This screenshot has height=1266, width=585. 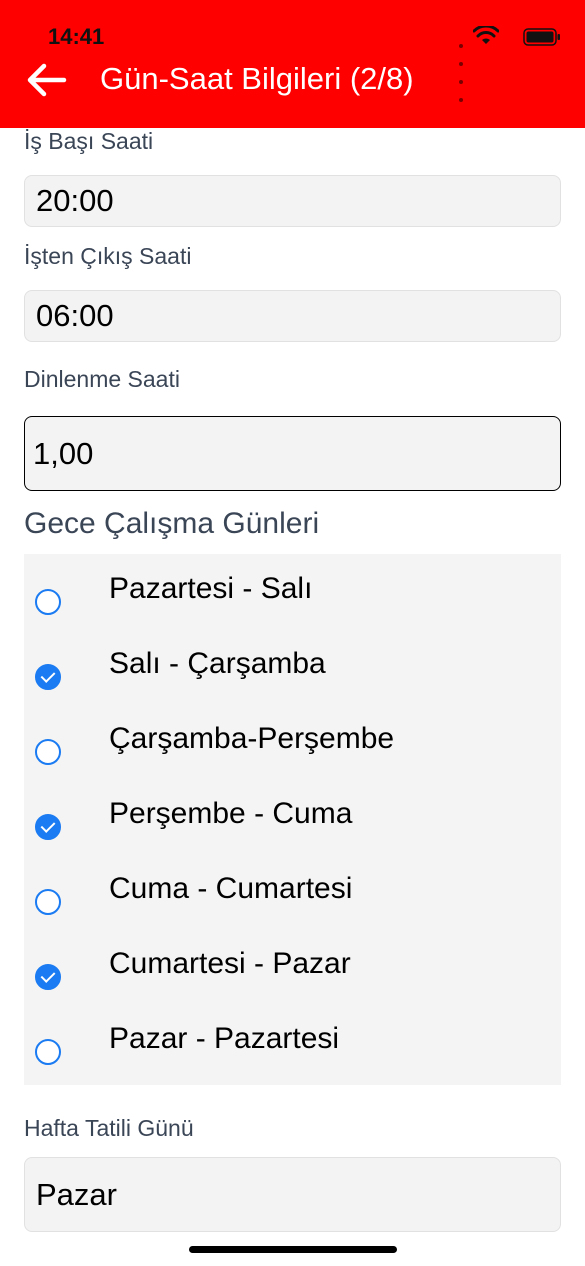 I want to click on start-time-label: İş Başı Saati, so click(x=89, y=141).